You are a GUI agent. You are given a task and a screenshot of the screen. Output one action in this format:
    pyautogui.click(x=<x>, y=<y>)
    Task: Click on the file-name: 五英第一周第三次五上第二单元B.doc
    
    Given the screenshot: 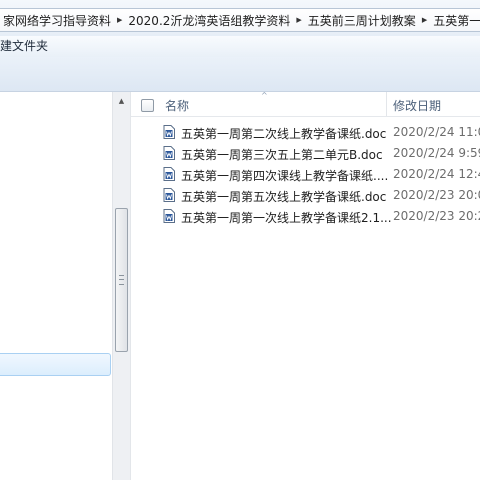 What is the action you would take?
    pyautogui.click(x=282, y=154)
    